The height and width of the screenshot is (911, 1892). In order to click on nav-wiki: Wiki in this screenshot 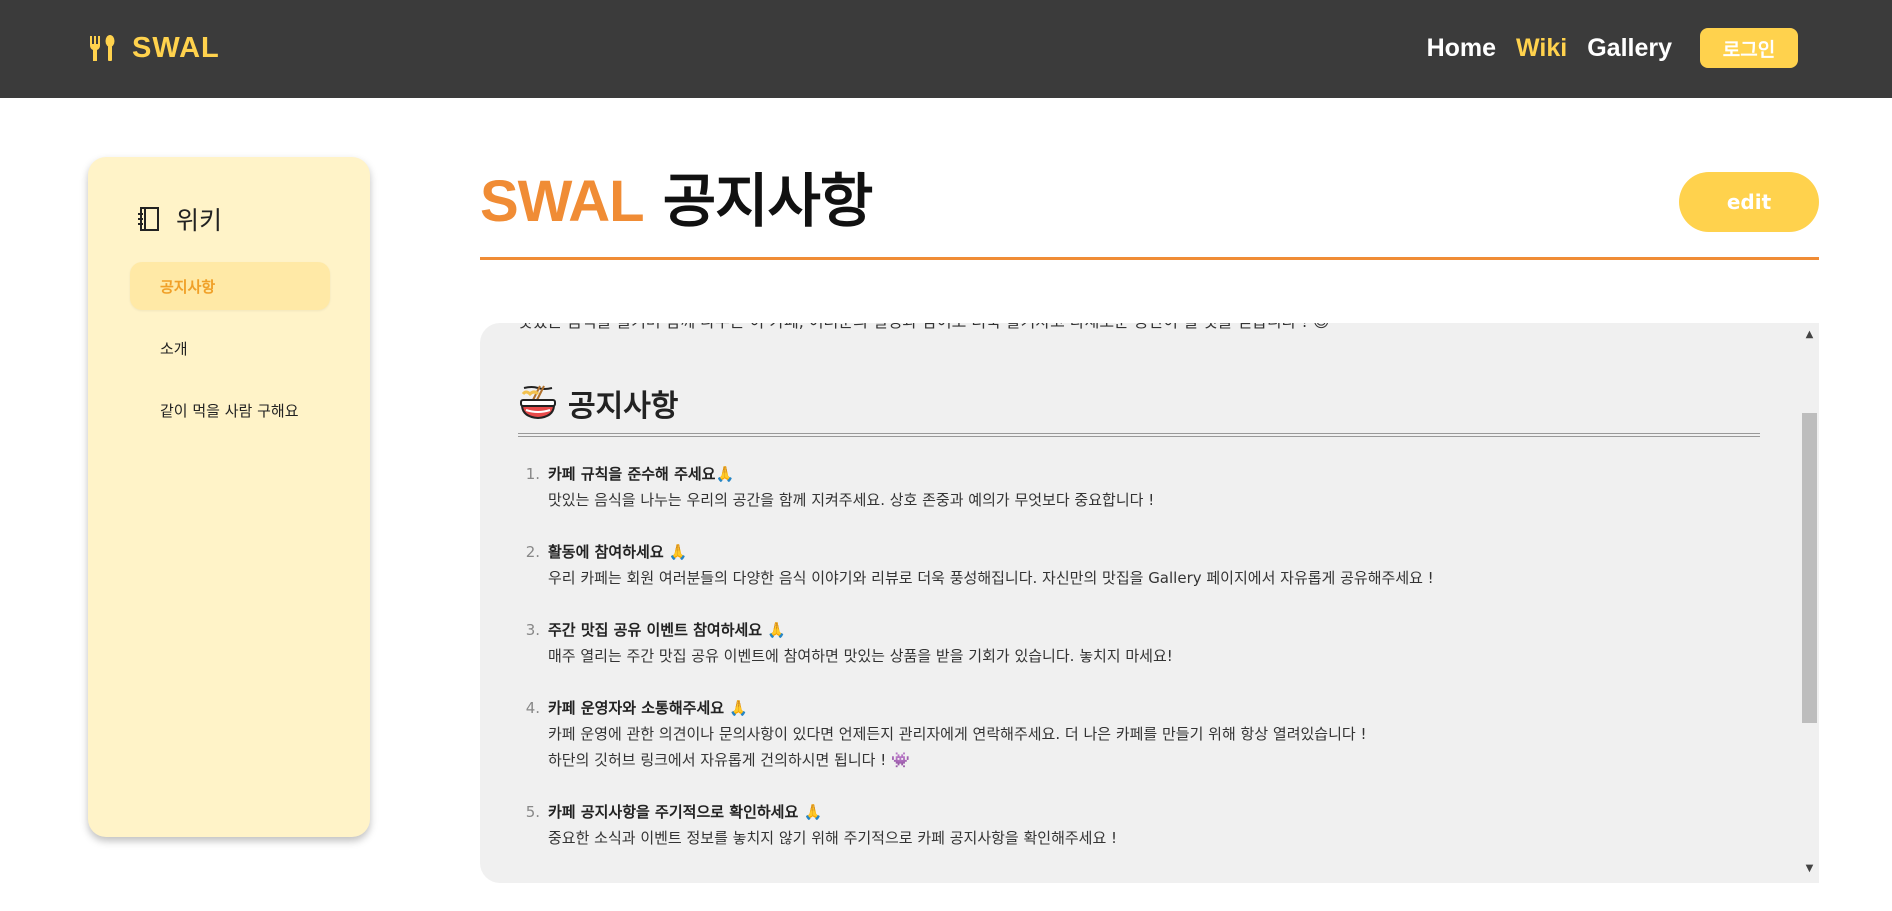, I will do `click(1541, 48)`.